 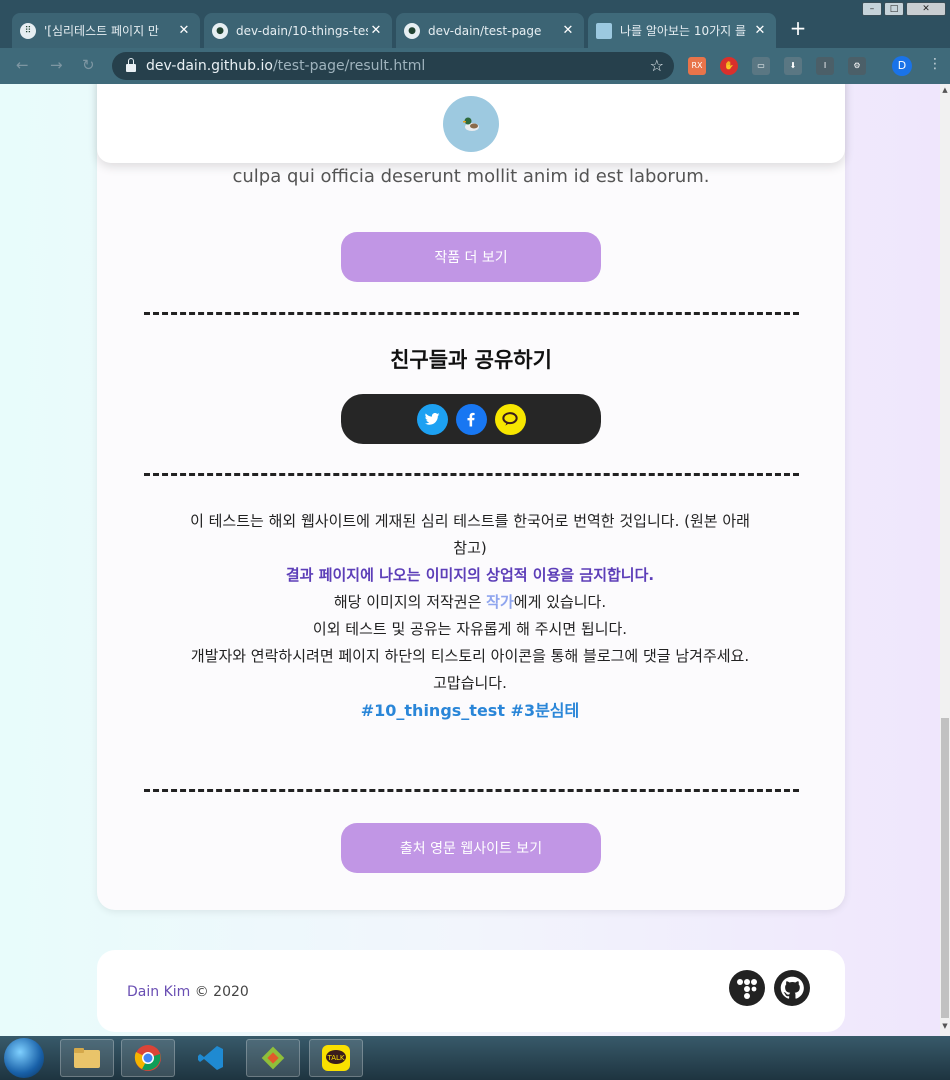 What do you see at coordinates (894, 9) in the screenshot?
I see `maximize-button: □` at bounding box center [894, 9].